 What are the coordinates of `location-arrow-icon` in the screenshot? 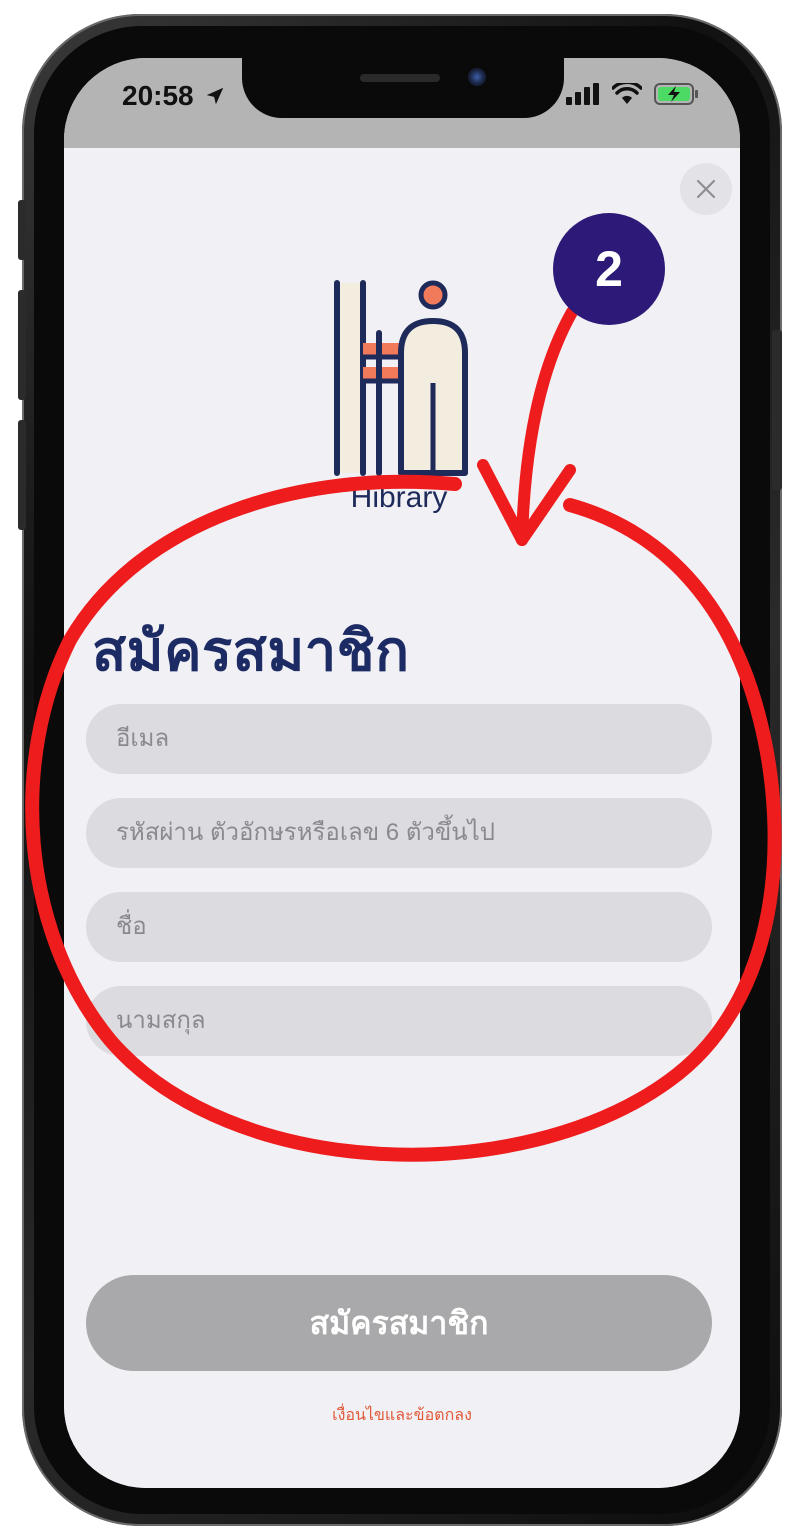 It's located at (215, 96).